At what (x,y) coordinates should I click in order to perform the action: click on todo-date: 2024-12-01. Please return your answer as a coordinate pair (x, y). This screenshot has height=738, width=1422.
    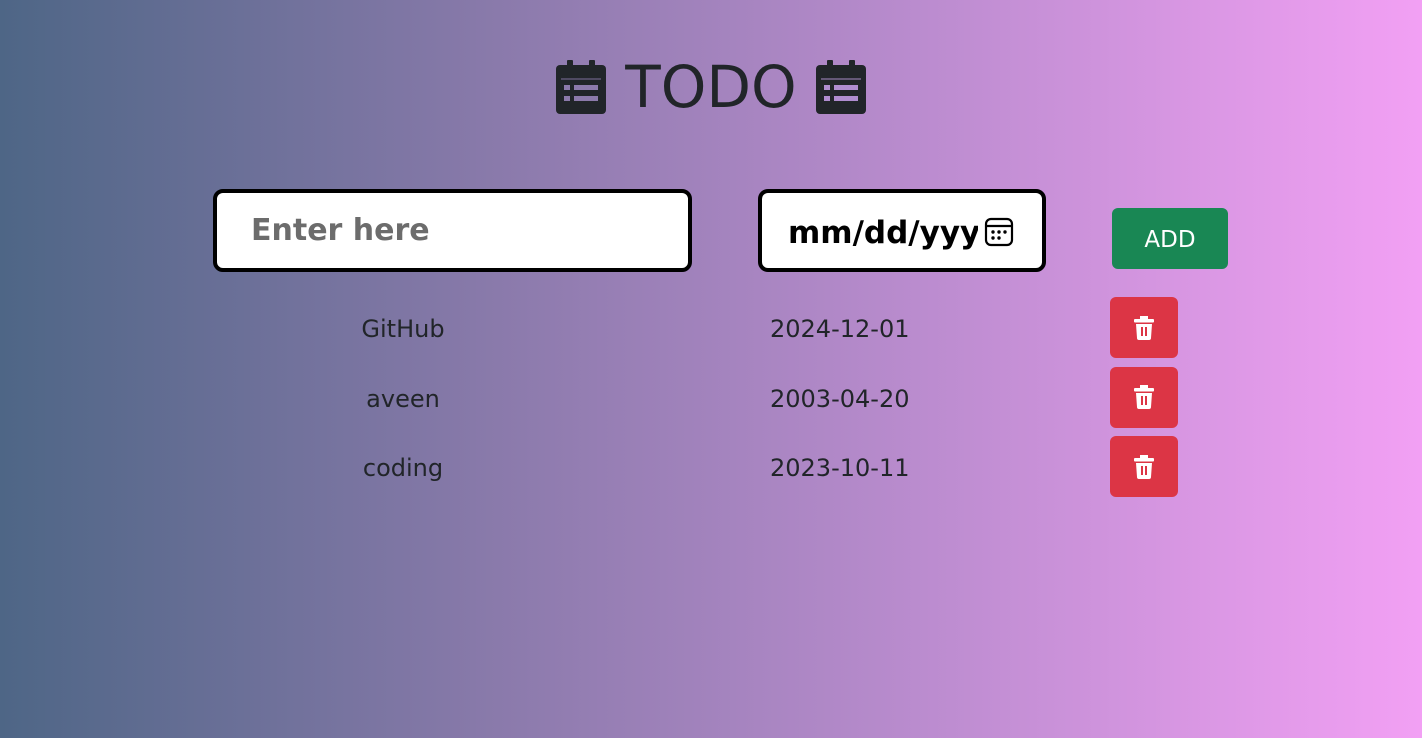
    Looking at the image, I should click on (840, 329).